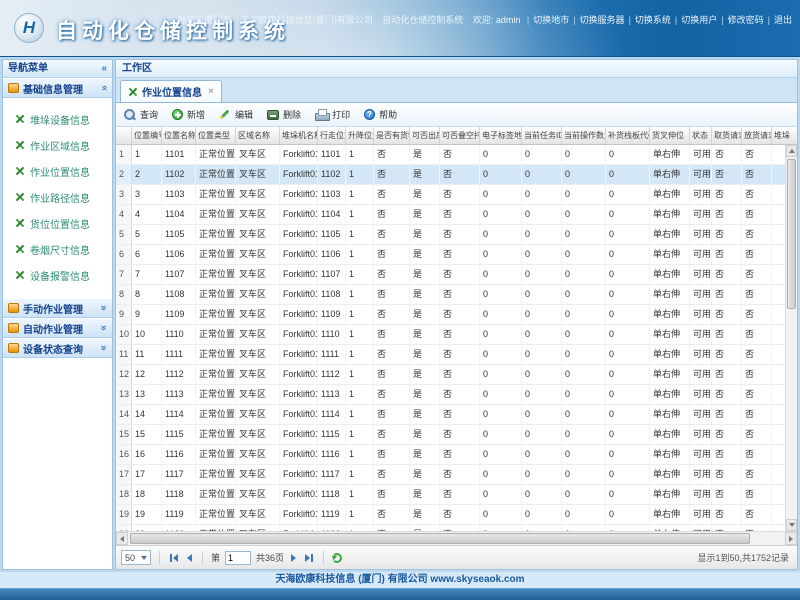  I want to click on table-cell: 9, so click(147, 314).